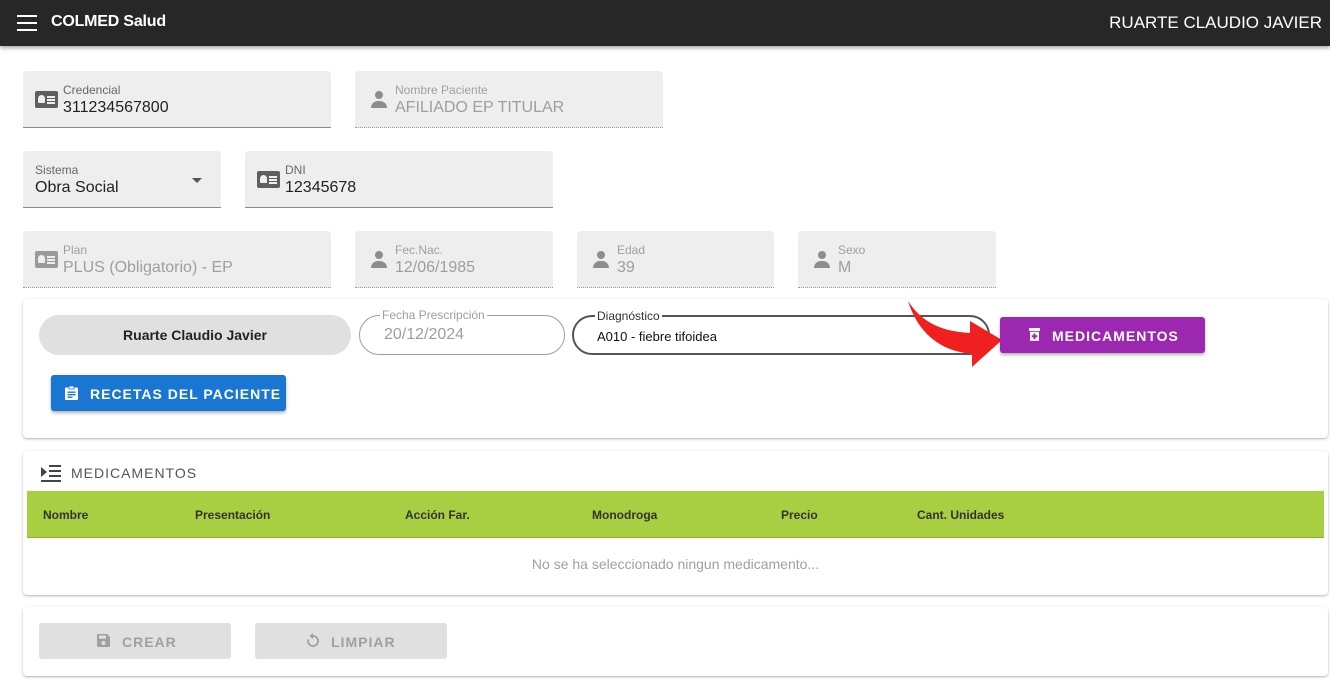  Describe the element at coordinates (1215, 23) in the screenshot. I see `user-name: RUARTE CLAUDIO JAVIER` at that location.